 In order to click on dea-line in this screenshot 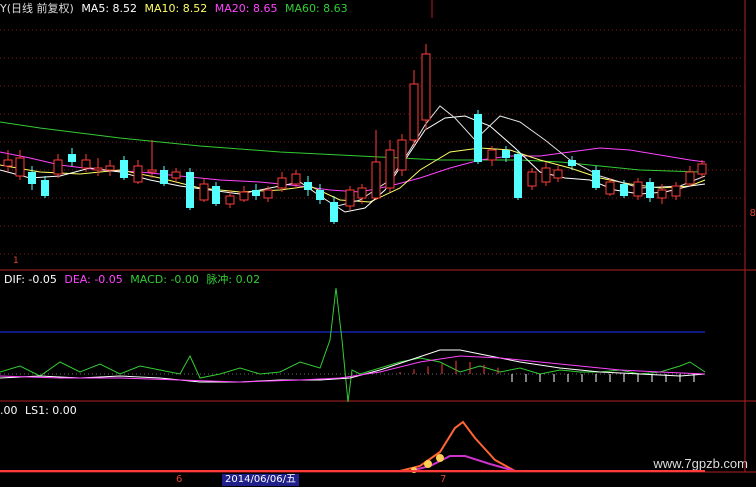, I will do `click(353, 369)`.